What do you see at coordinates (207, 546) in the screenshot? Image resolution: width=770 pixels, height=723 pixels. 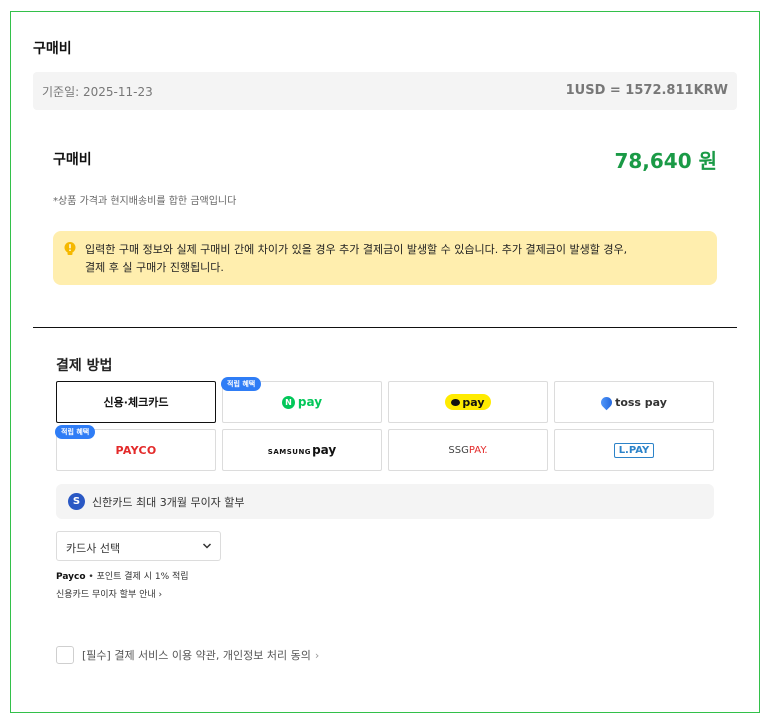 I see `chevron-down-icon` at bounding box center [207, 546].